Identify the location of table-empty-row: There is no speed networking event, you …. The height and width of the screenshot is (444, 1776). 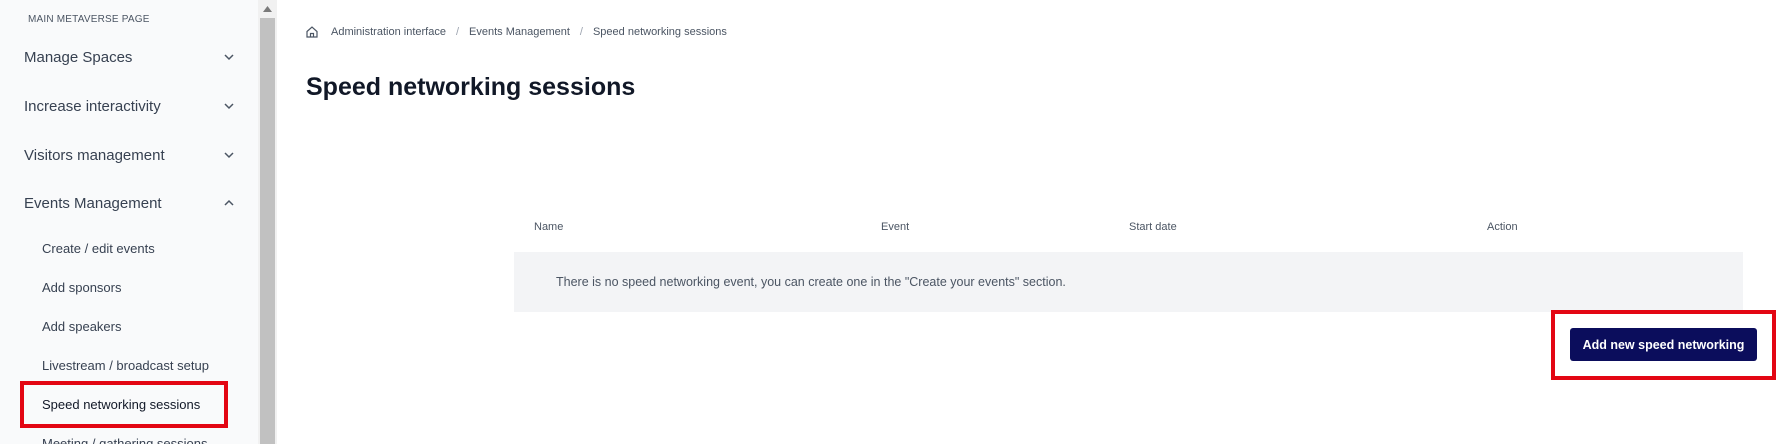
(1128, 282).